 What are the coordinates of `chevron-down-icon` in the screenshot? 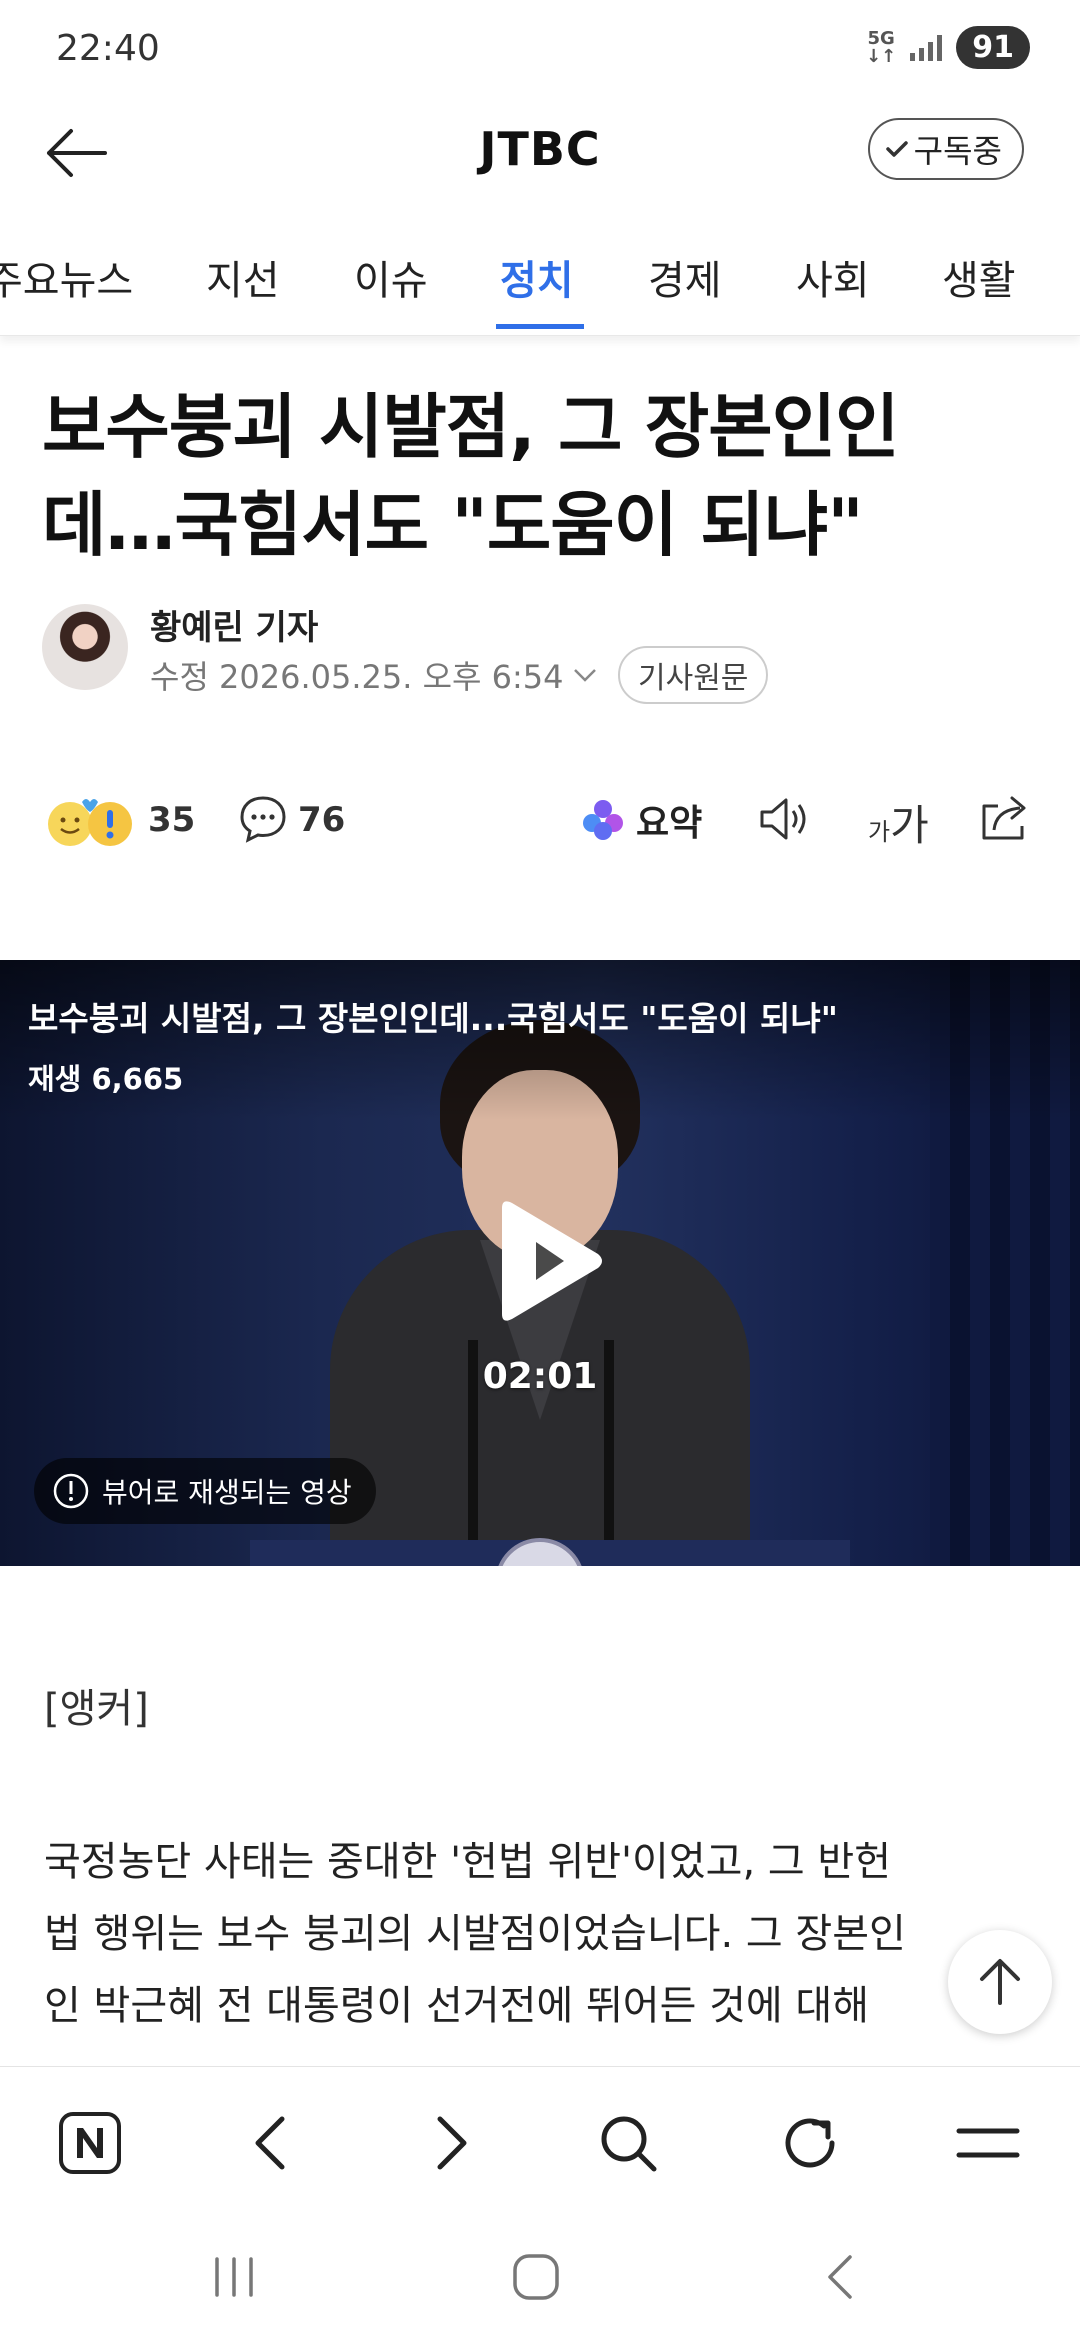 It's located at (584, 675).